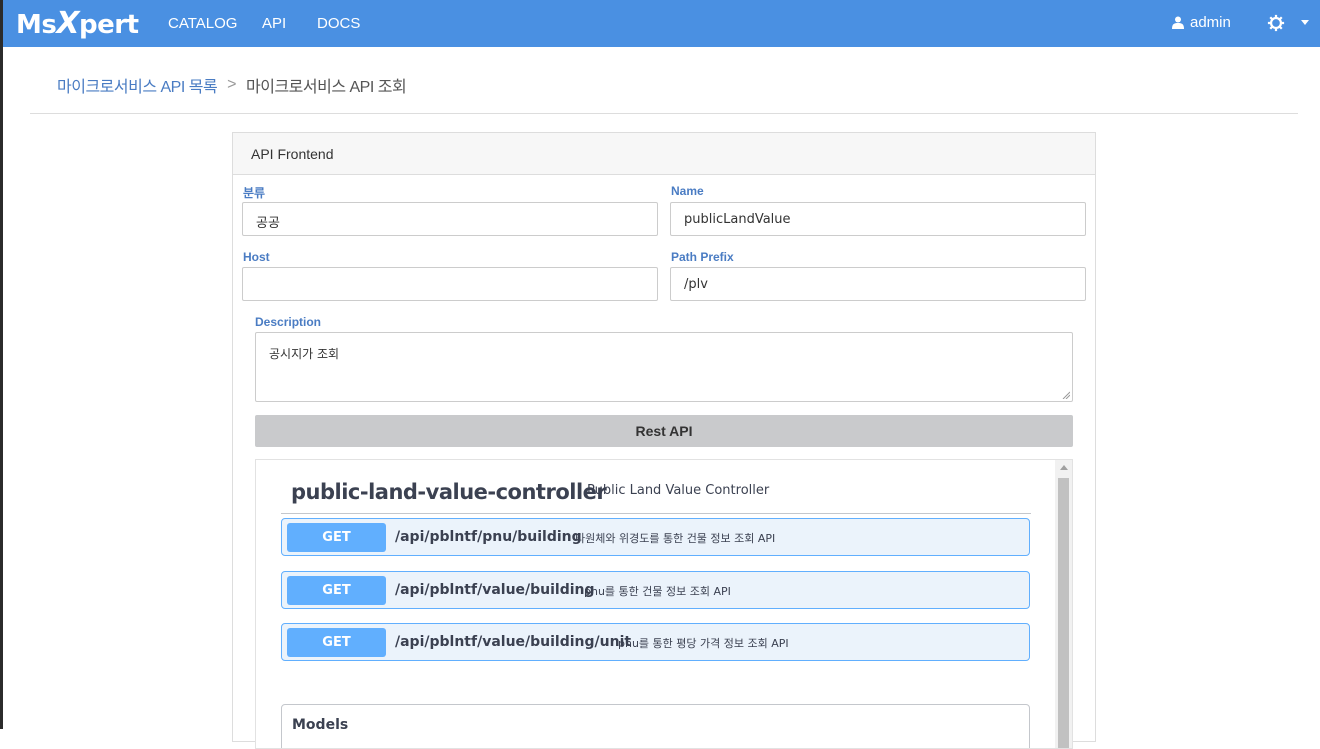 The width and height of the screenshot is (1320, 749). Describe the element at coordinates (77, 23) in the screenshot. I see `logo: MsXpert` at that location.